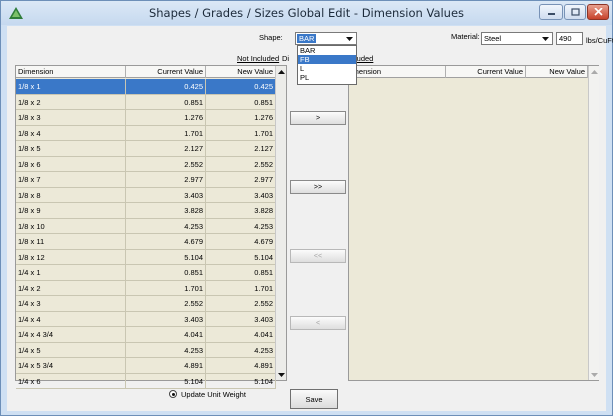 Image resolution: width=613 pixels, height=416 pixels. What do you see at coordinates (166, 242) in the screenshot?
I see `cell-current-value: 4.679` at bounding box center [166, 242].